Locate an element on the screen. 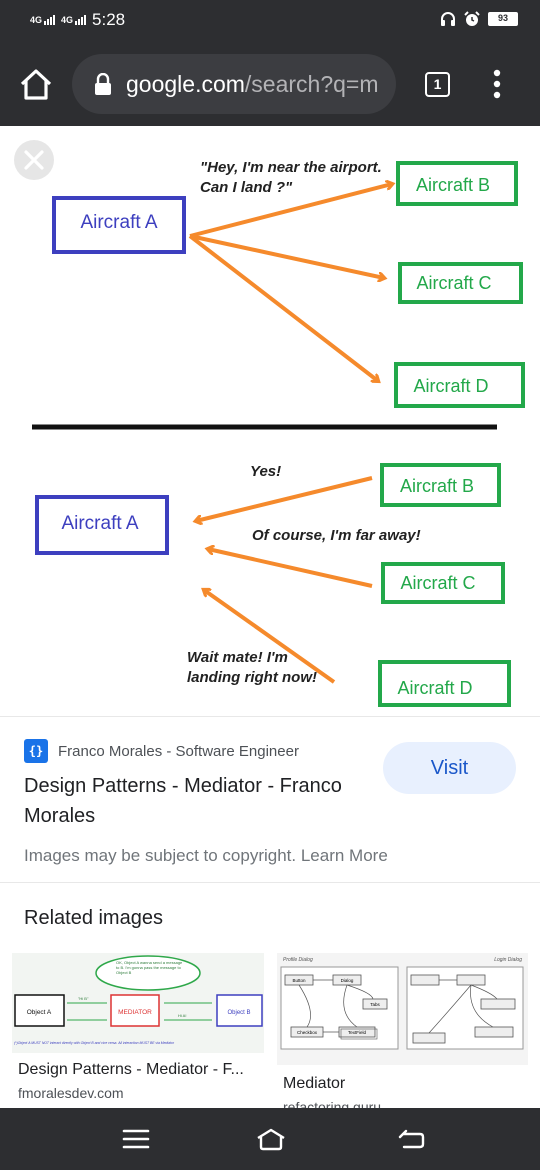 The height and width of the screenshot is (1170, 540). top-message-line-1: "Hey, I'm near the airport. is located at coordinates (291, 167).